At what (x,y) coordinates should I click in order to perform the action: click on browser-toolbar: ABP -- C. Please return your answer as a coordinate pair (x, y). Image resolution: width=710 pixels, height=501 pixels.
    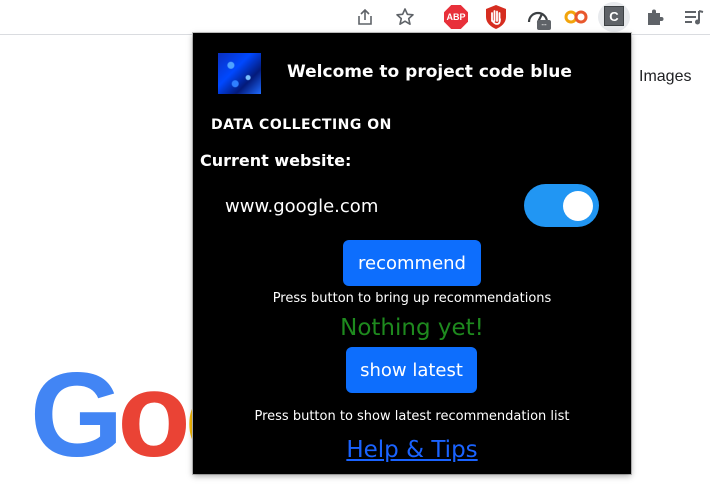
    Looking at the image, I should click on (355, 17).